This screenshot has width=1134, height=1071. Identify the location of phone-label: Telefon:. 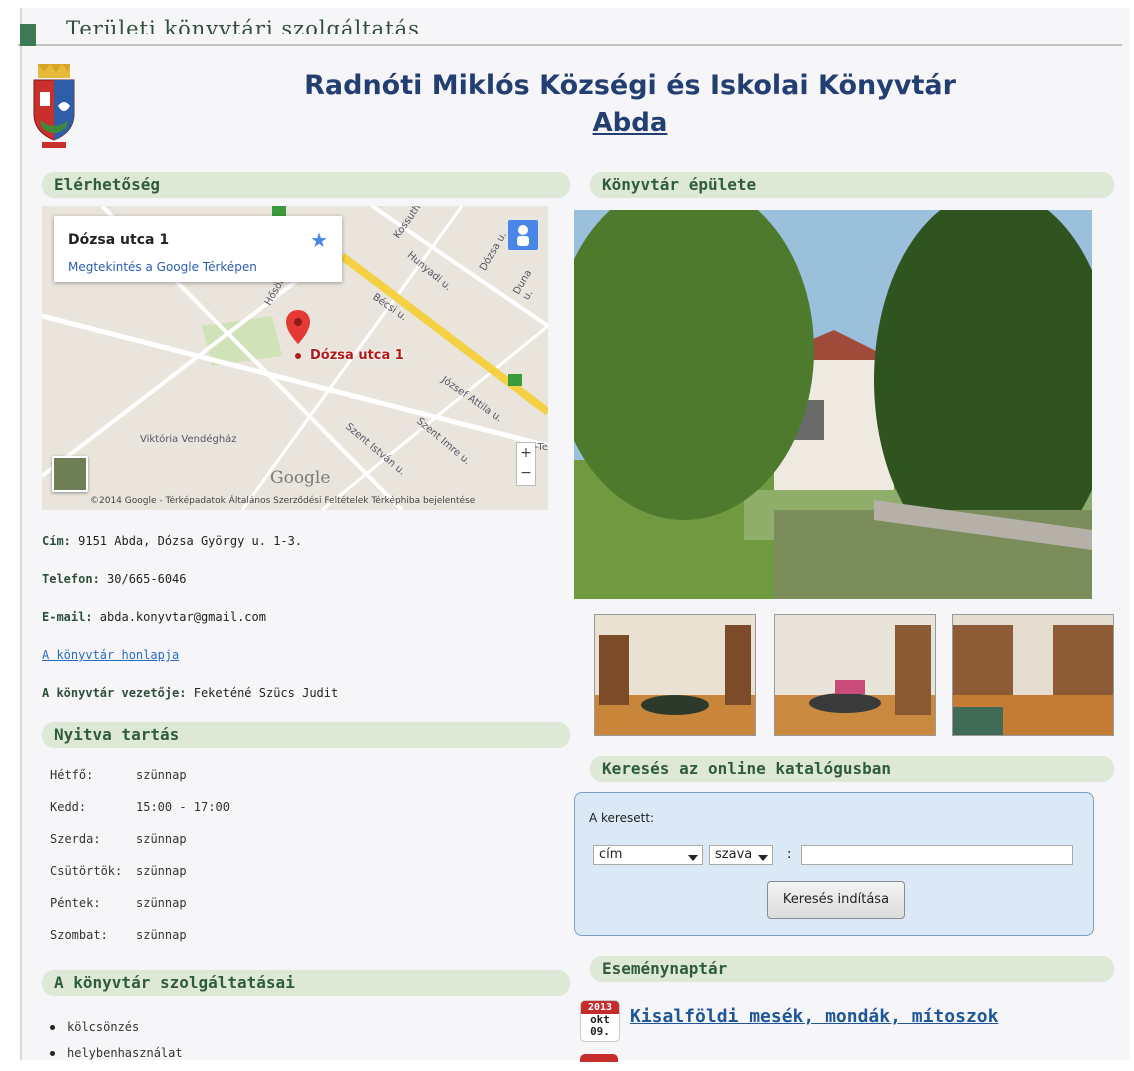
(71, 579).